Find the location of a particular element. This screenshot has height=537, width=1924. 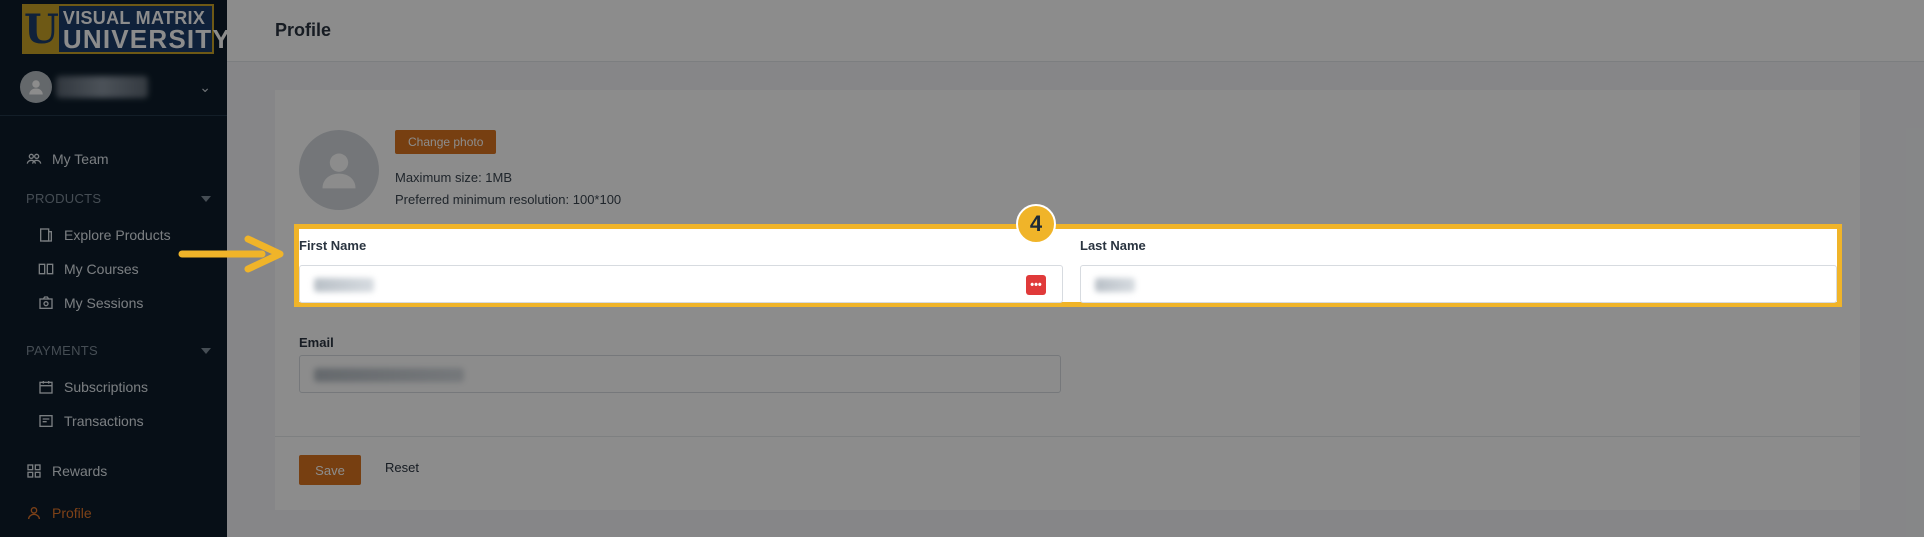

last-name-value-blurred is located at coordinates (1115, 285).